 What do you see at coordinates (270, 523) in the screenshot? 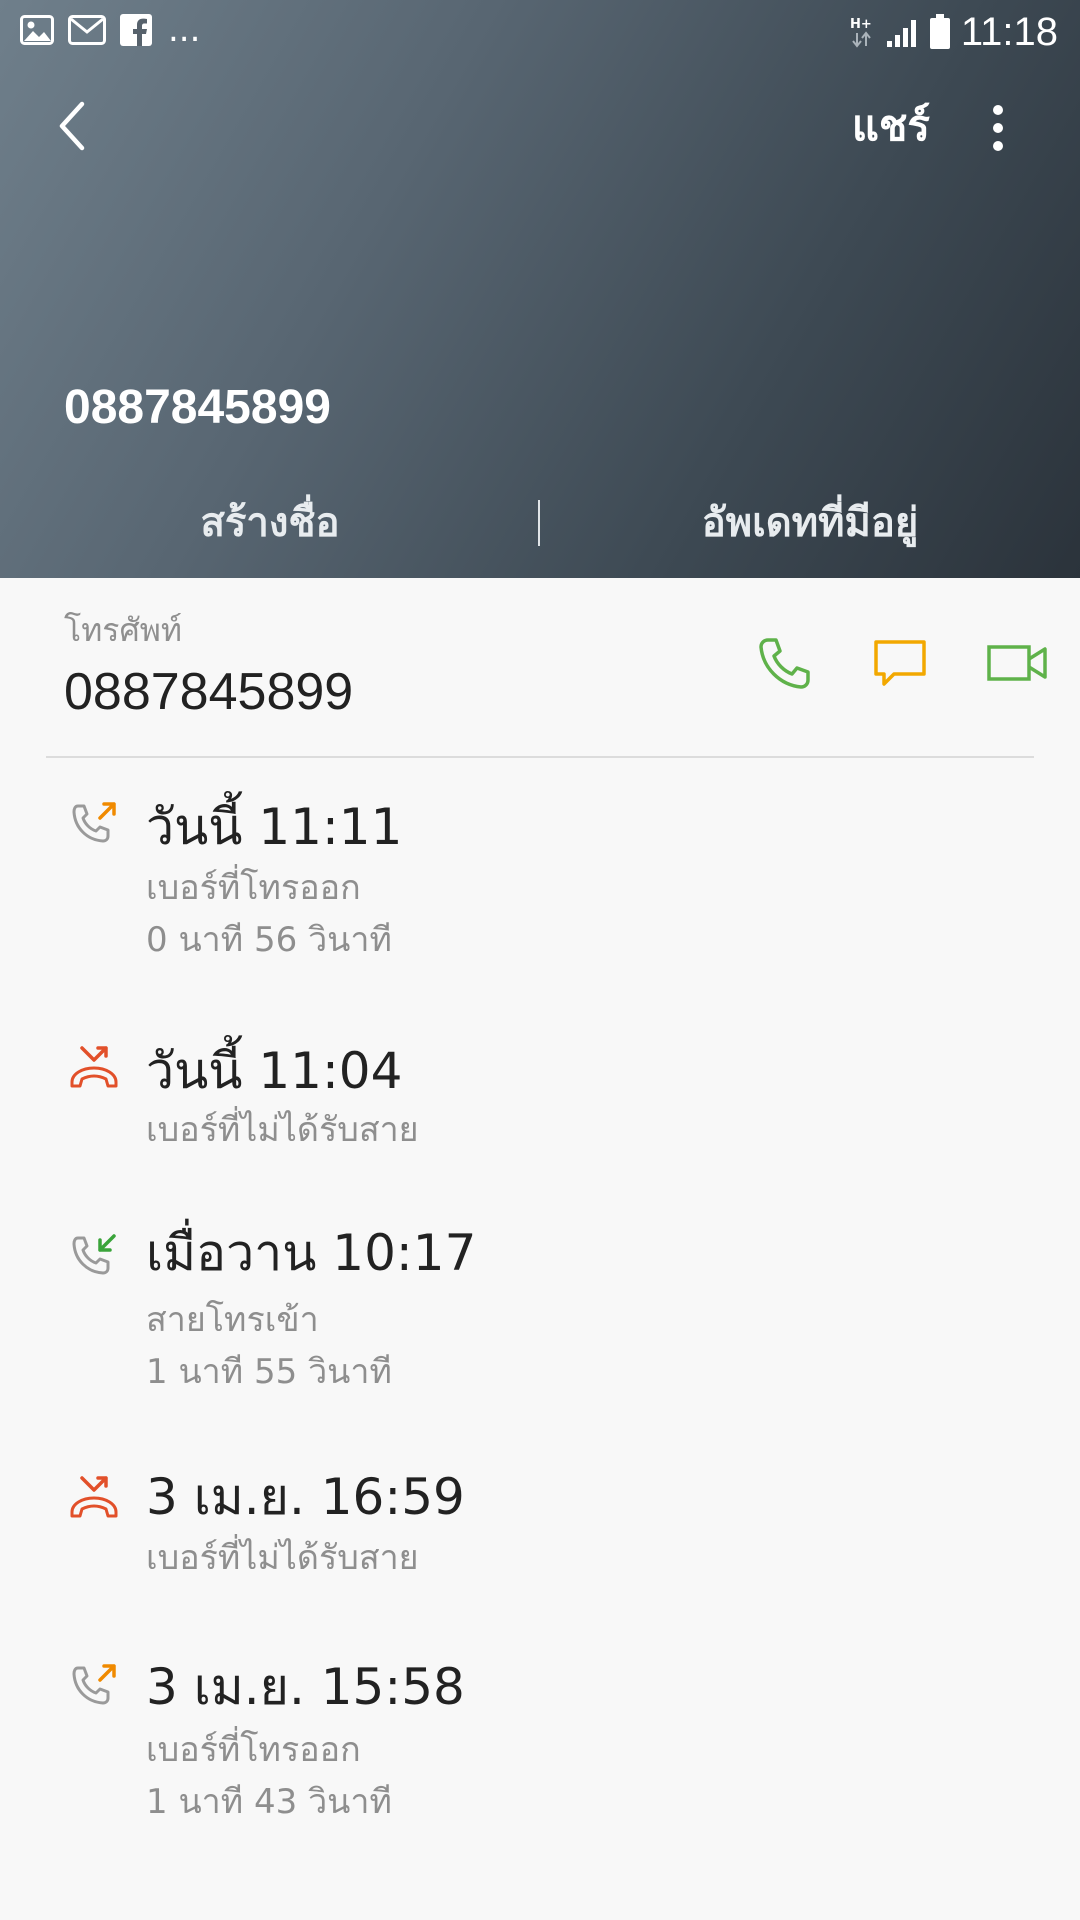
I see `create-contact-button: สร้างชื่อ` at bounding box center [270, 523].